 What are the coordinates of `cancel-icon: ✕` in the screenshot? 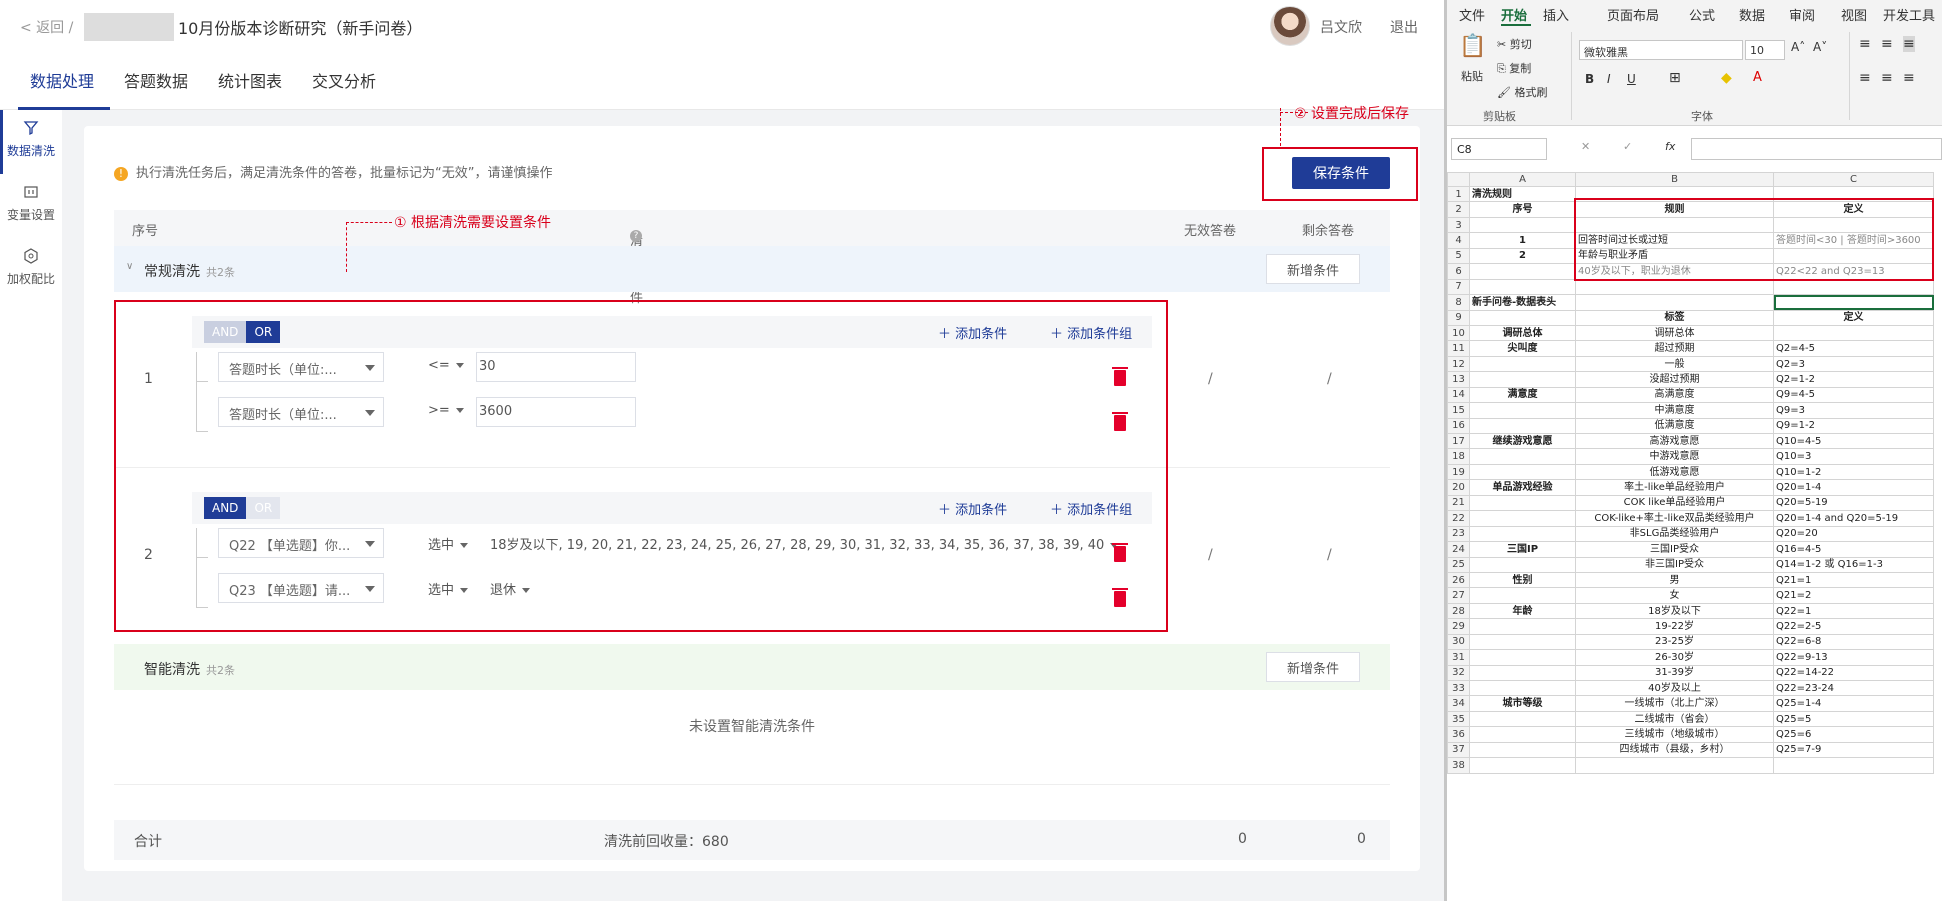 It's located at (1585, 146).